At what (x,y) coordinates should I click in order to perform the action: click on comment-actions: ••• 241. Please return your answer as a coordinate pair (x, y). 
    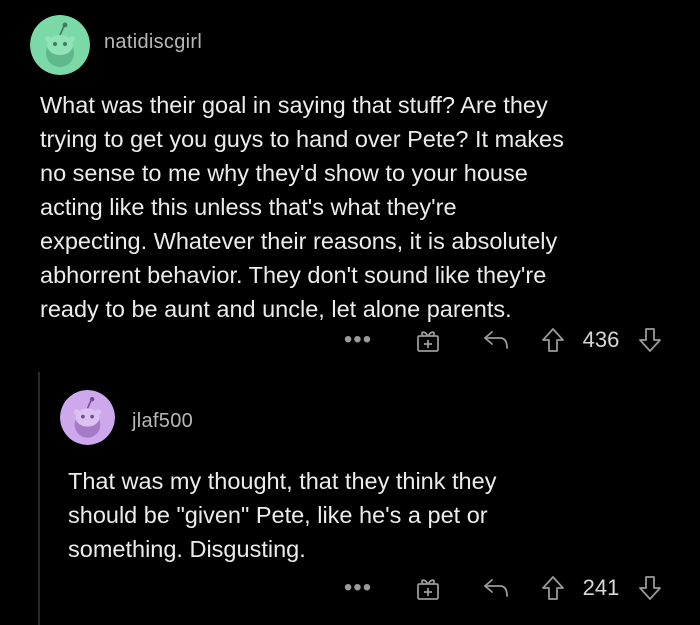
    Looking at the image, I should click on (502, 588).